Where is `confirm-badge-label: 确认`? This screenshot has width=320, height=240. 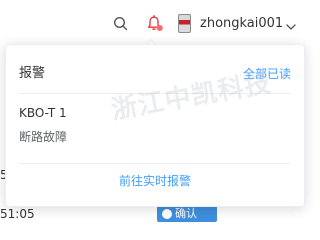 confirm-badge-label: 确认 is located at coordinates (186, 213).